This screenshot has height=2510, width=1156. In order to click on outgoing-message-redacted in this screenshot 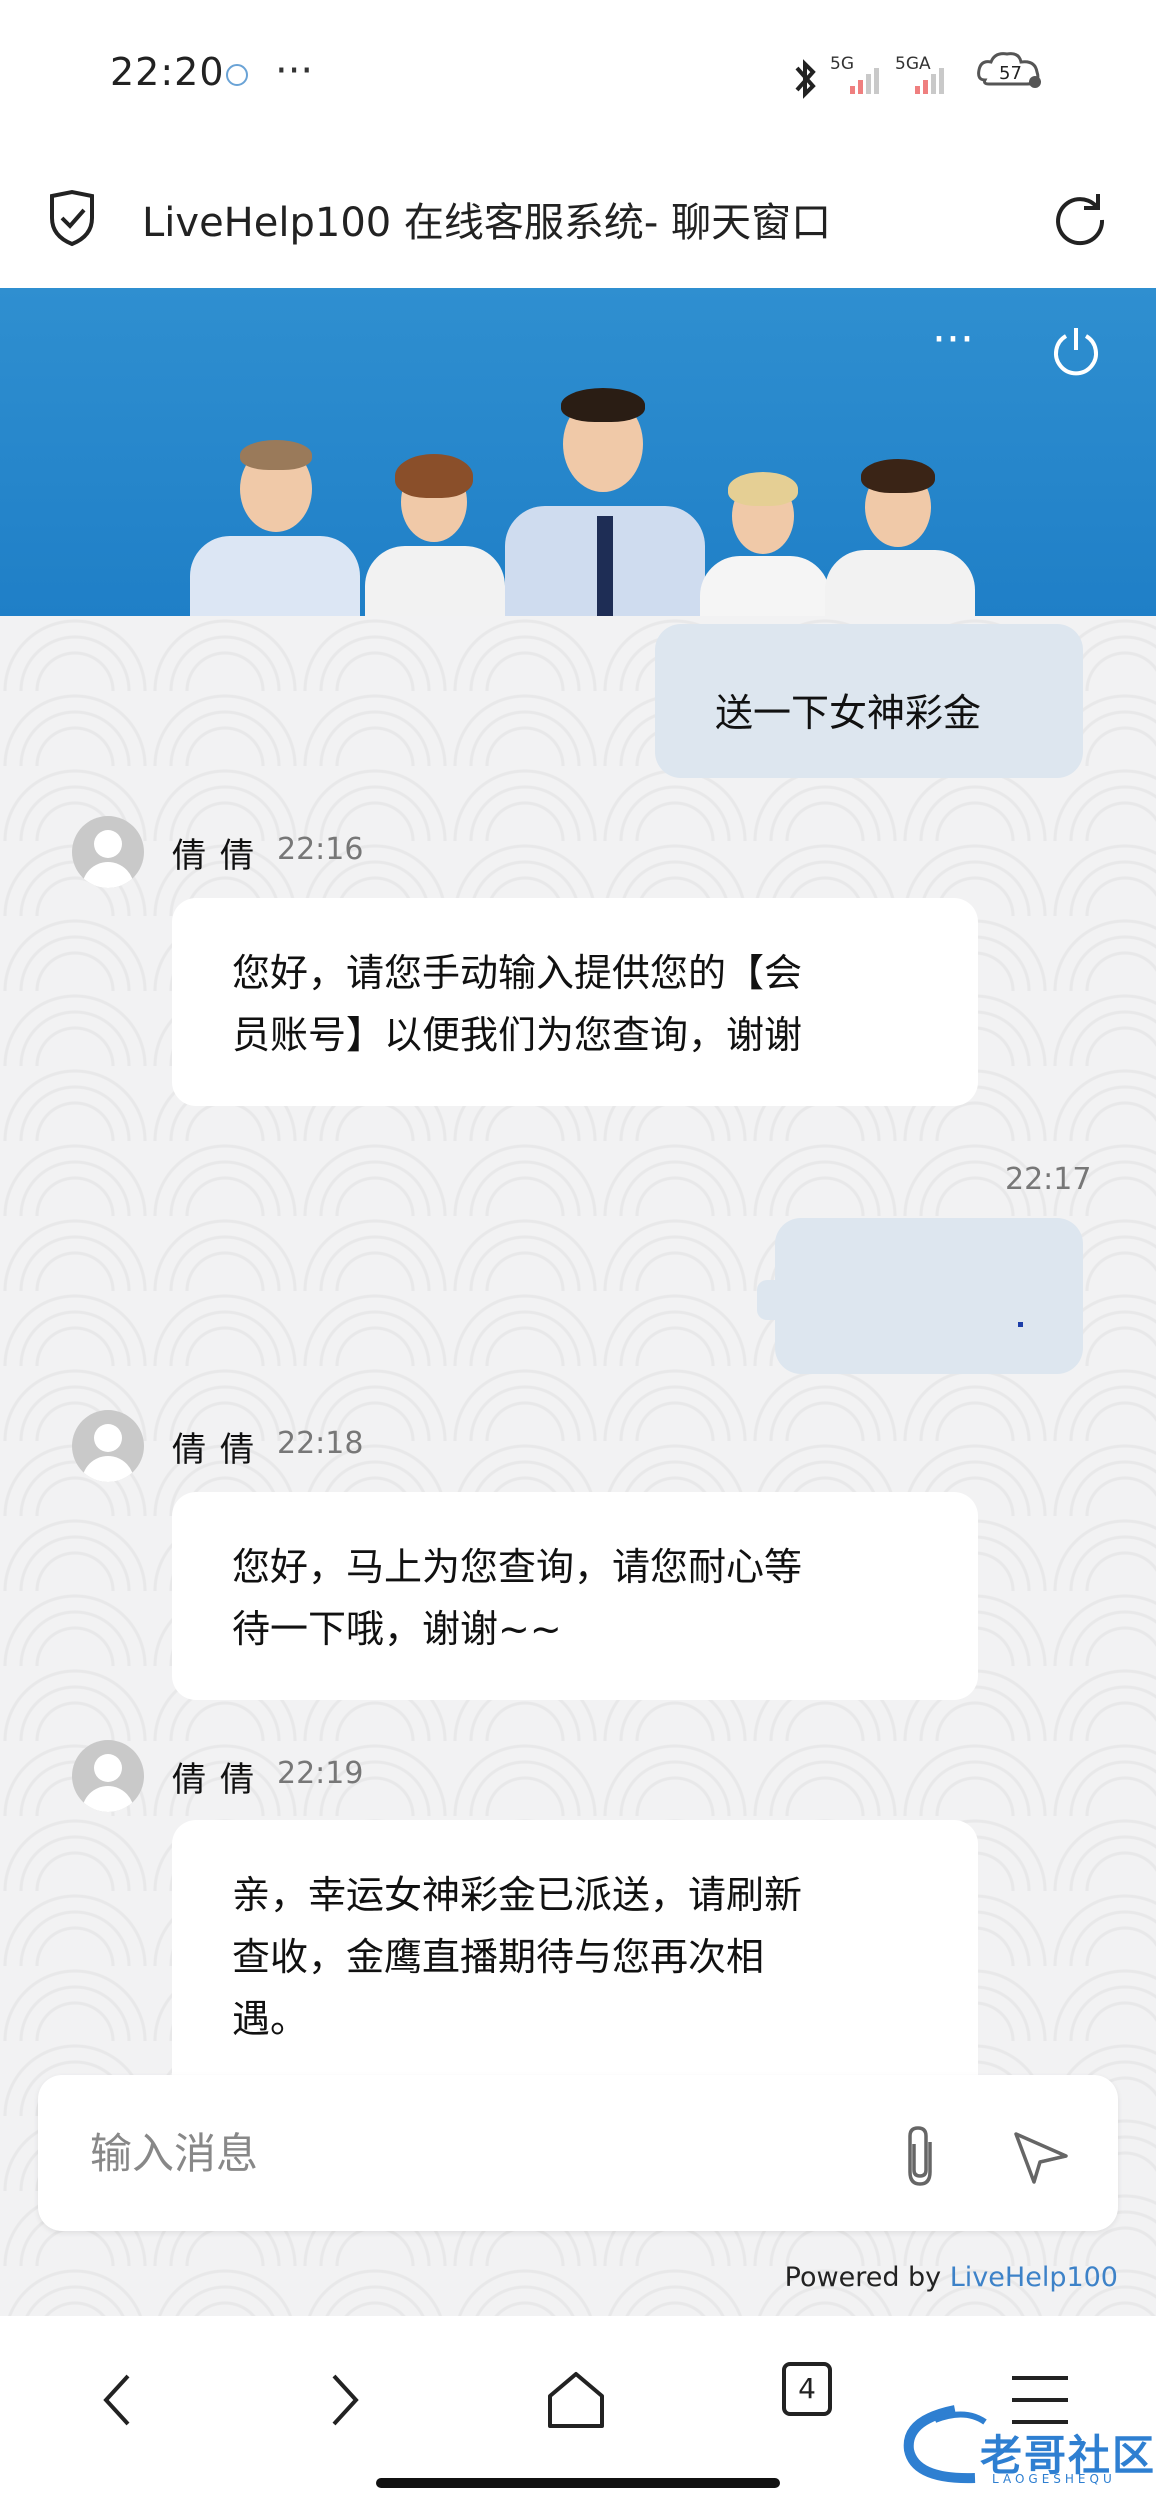, I will do `click(920, 1296)`.